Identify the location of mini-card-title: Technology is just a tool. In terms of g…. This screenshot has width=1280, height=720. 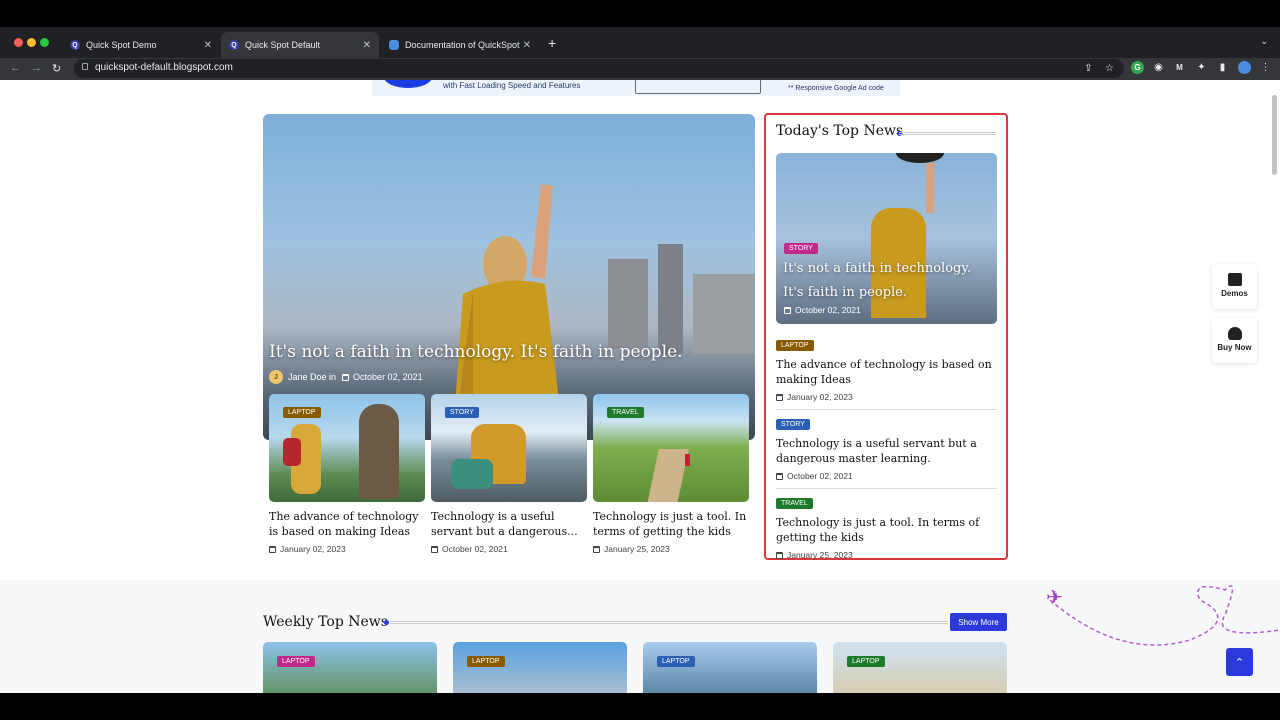
(671, 524).